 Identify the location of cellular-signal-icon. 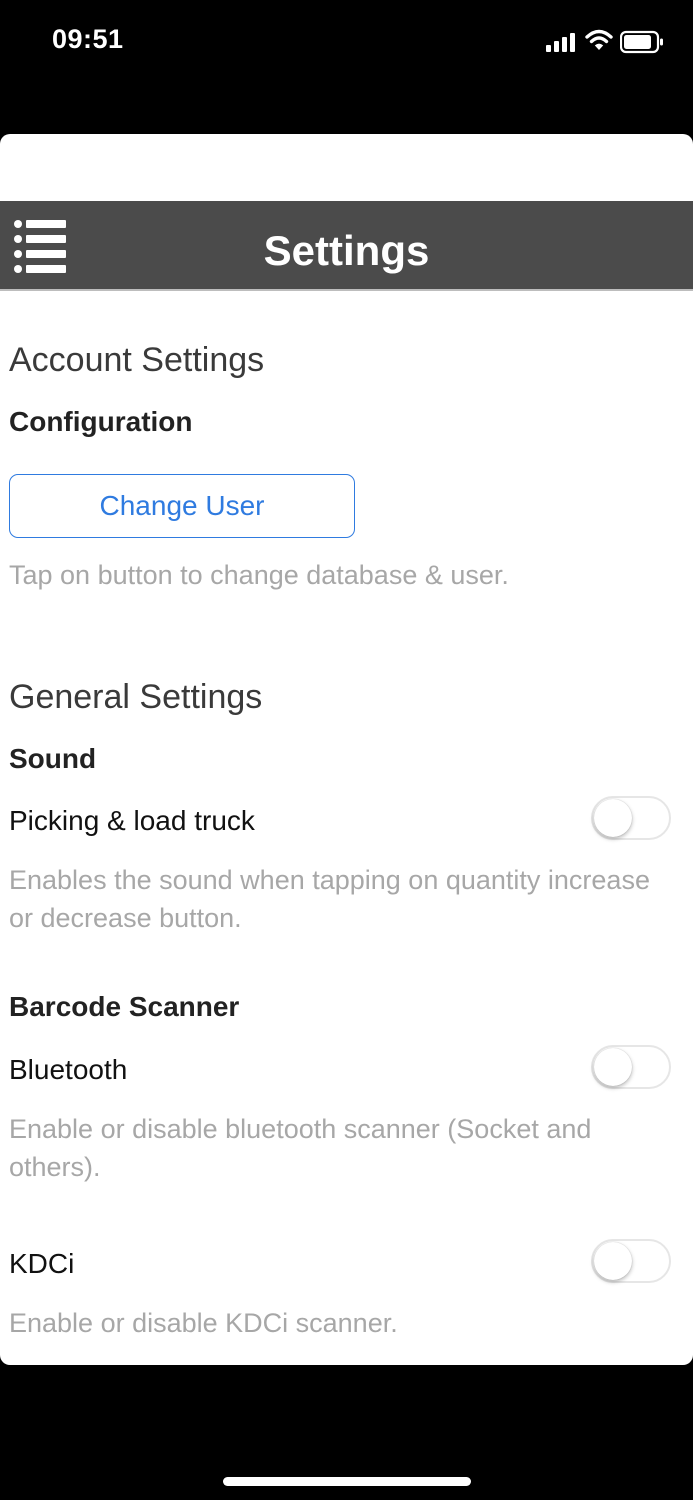
(560, 42).